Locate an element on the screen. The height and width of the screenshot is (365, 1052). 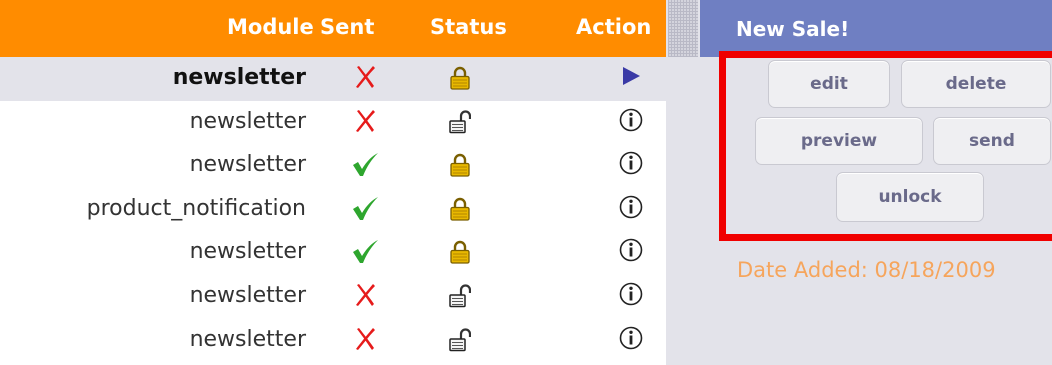
date-added: Date Added: 08/18/2009 is located at coordinates (866, 270).